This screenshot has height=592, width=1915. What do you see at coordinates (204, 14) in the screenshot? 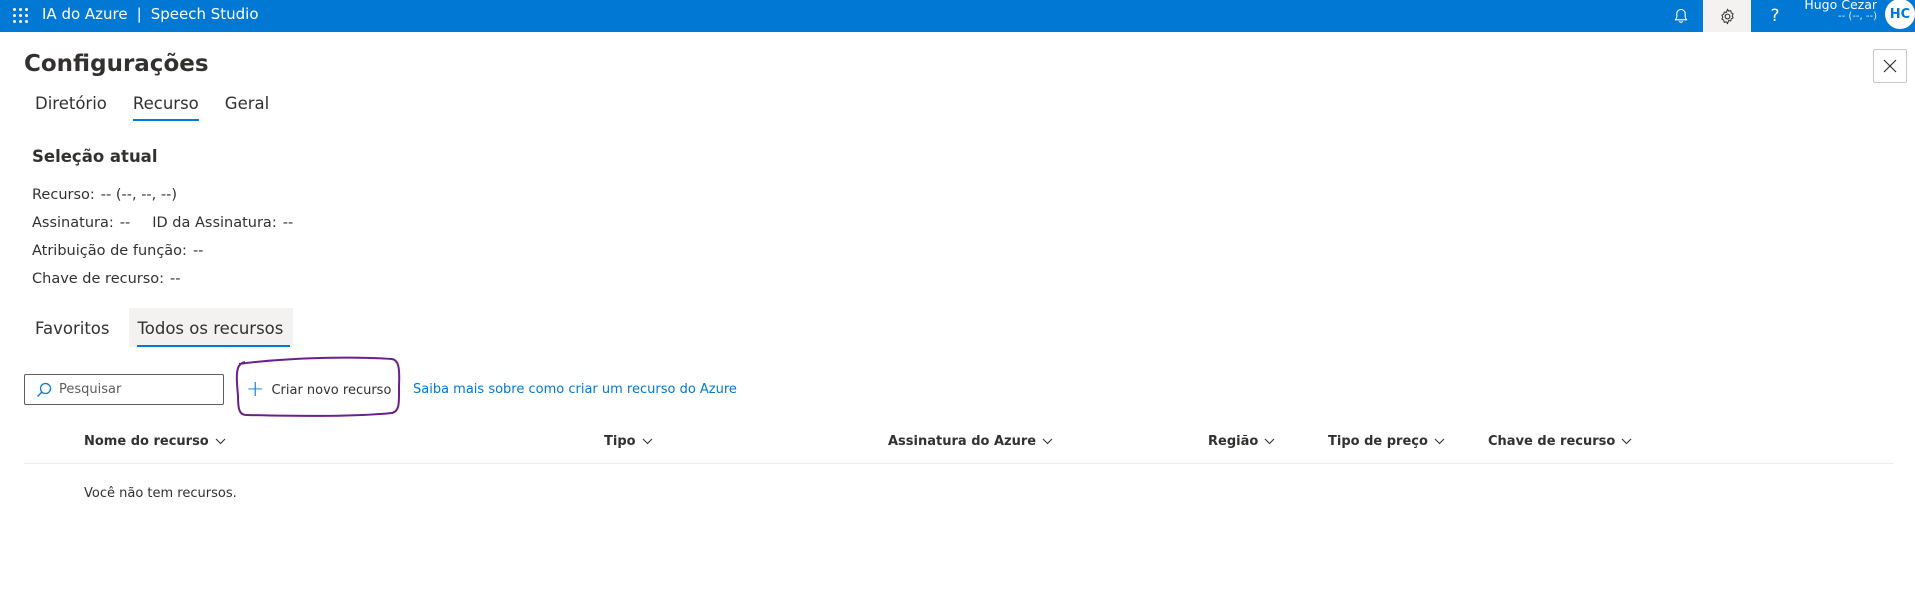
I see `product-name: Speech Studio` at bounding box center [204, 14].